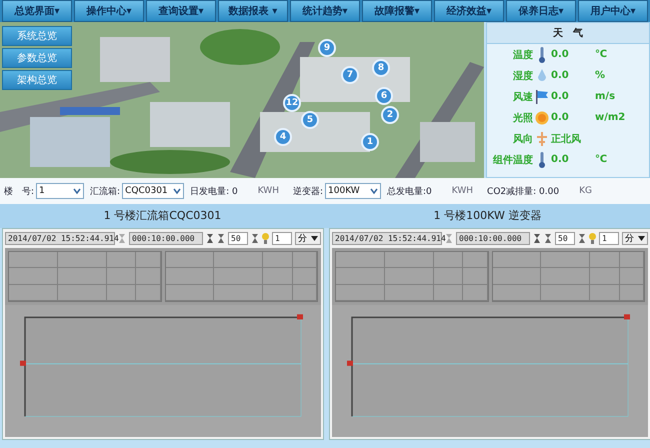 The width and height of the screenshot is (650, 448). I want to click on reading-label: 日发电量: 0, so click(214, 192).